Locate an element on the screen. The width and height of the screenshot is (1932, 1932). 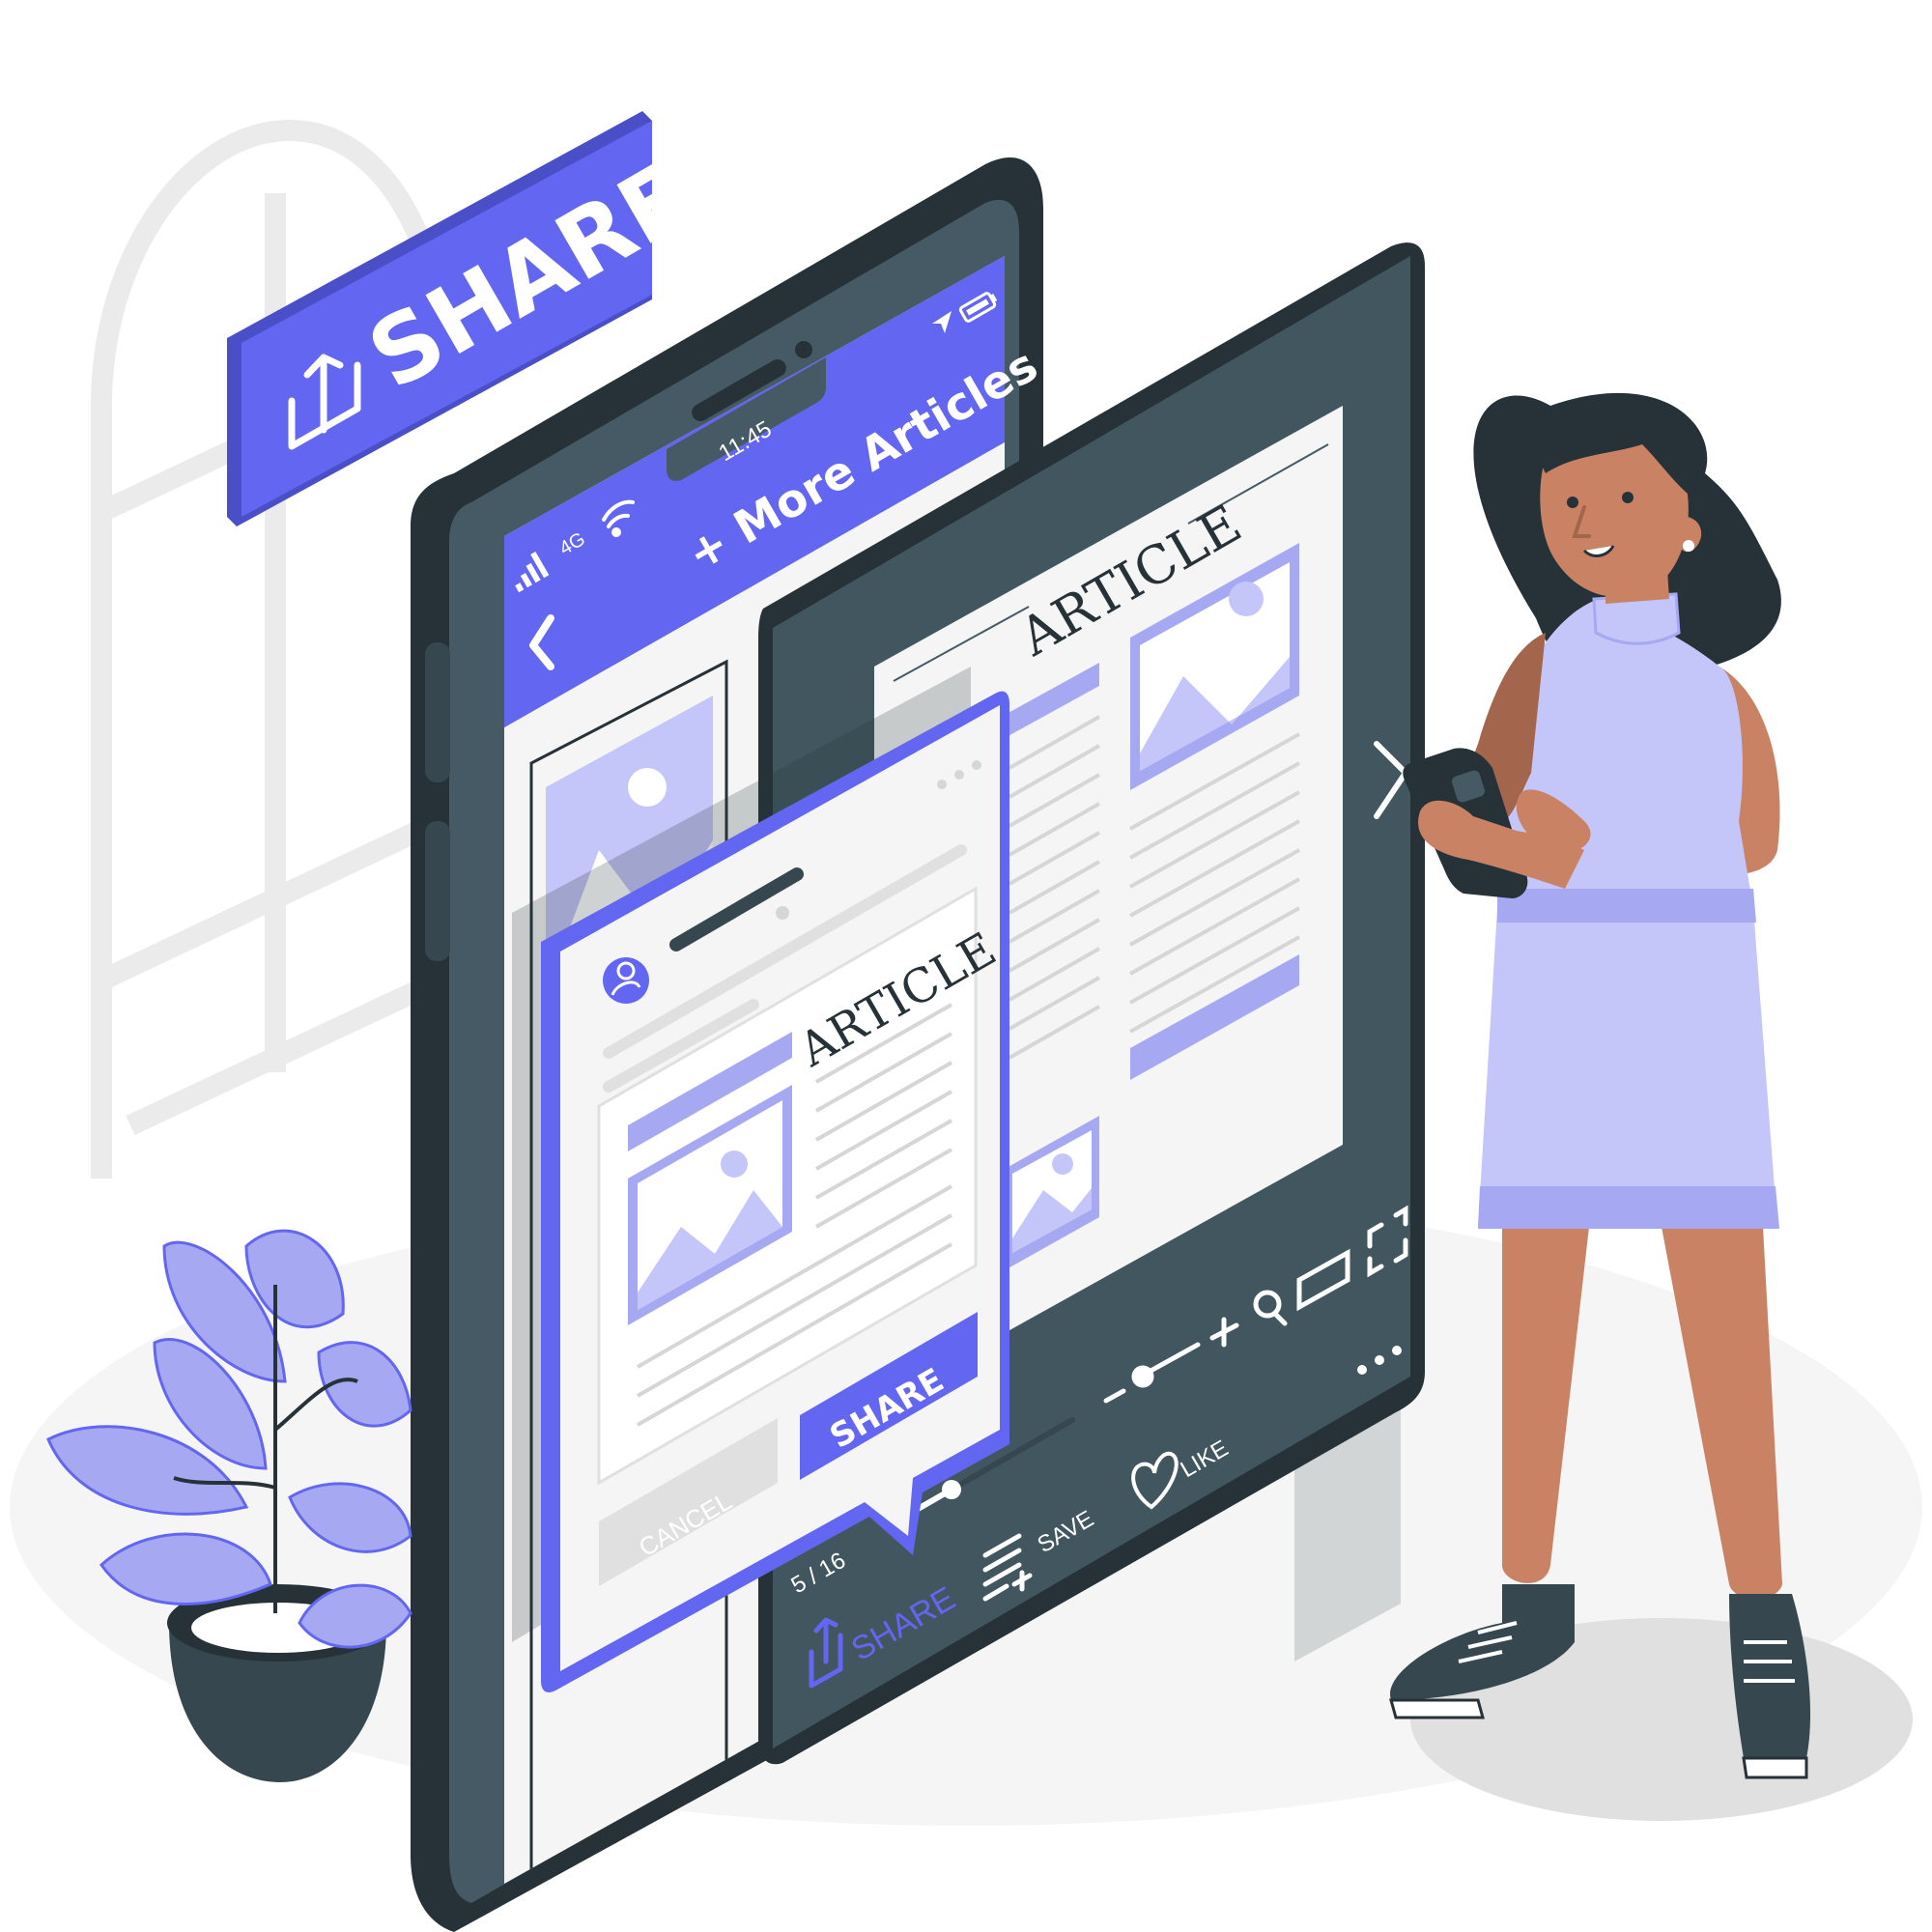
dress-hem is located at coordinates (1628, 1207).